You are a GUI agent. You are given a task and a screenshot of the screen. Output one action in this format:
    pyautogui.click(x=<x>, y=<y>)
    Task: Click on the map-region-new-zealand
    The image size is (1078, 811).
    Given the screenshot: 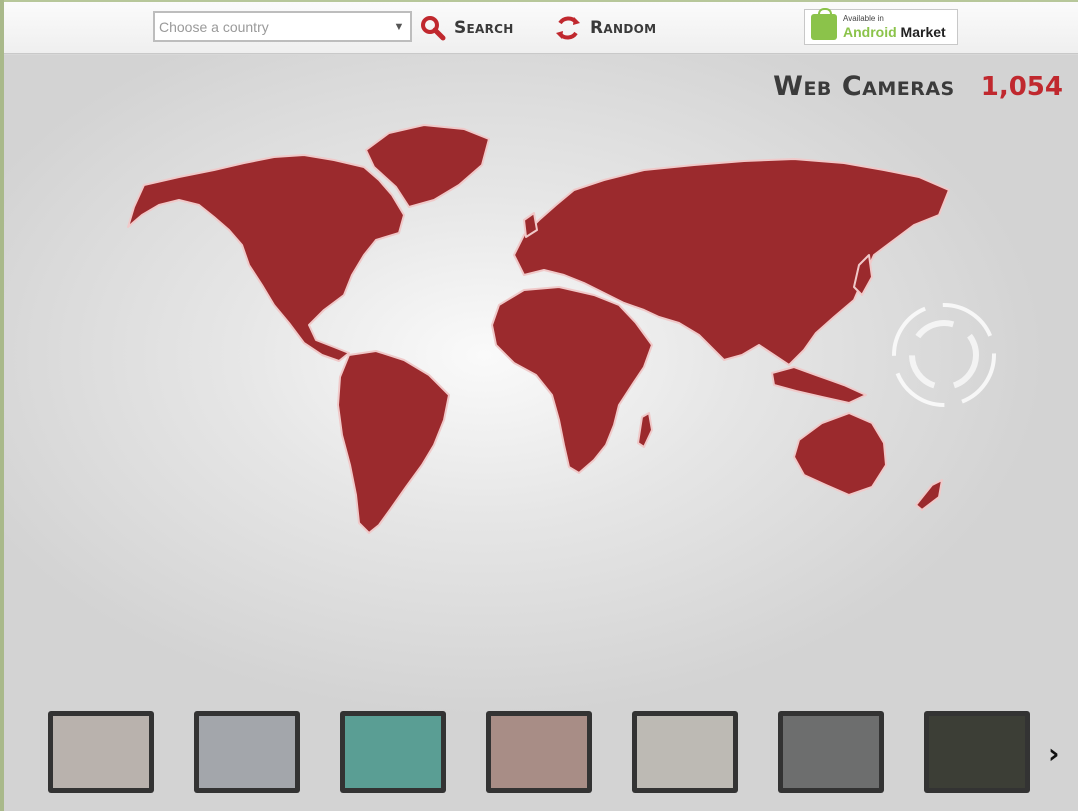 What is the action you would take?
    pyautogui.click(x=929, y=495)
    